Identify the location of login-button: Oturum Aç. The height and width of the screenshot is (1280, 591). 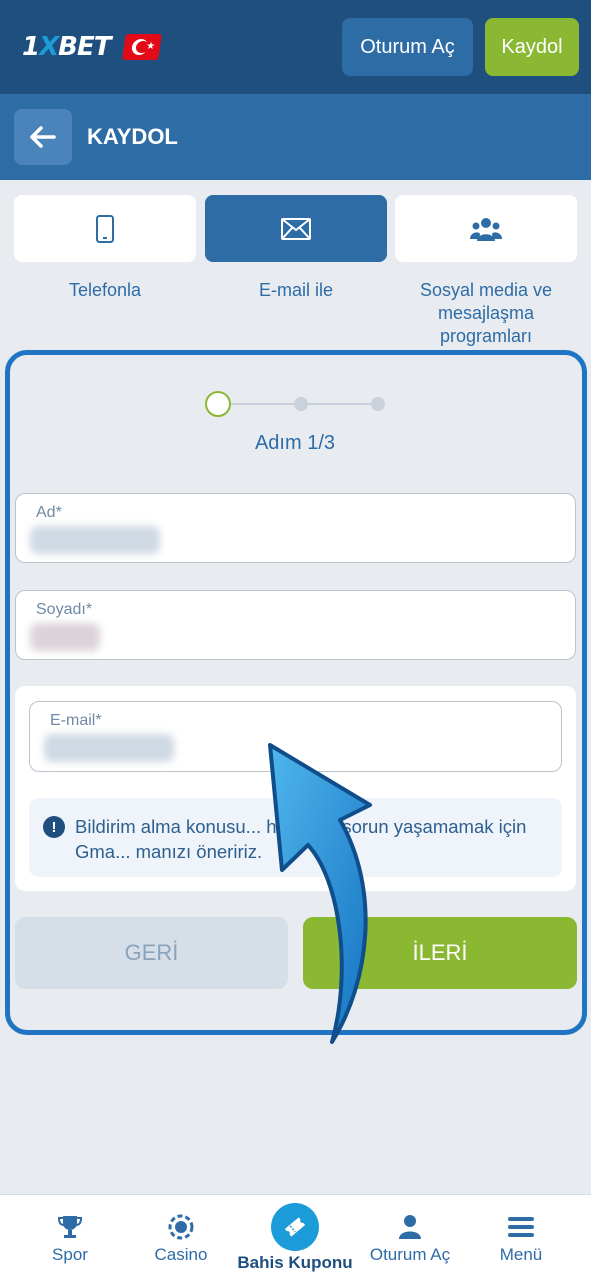
(407, 47).